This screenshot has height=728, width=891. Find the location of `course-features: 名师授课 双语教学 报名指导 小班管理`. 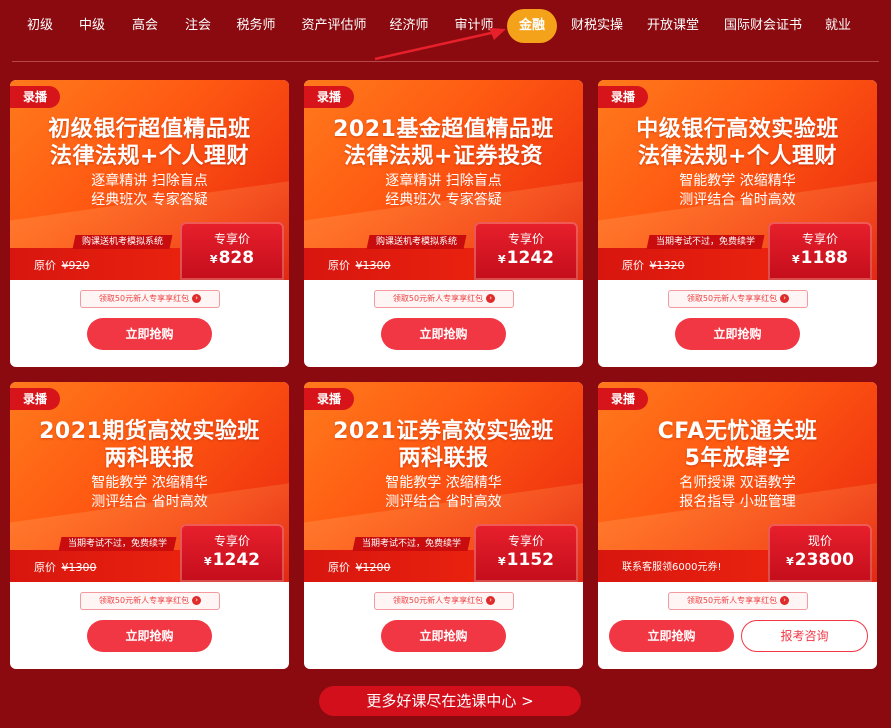

course-features: 名师授课 双语教学 报名指导 小班管理 is located at coordinates (737, 492).